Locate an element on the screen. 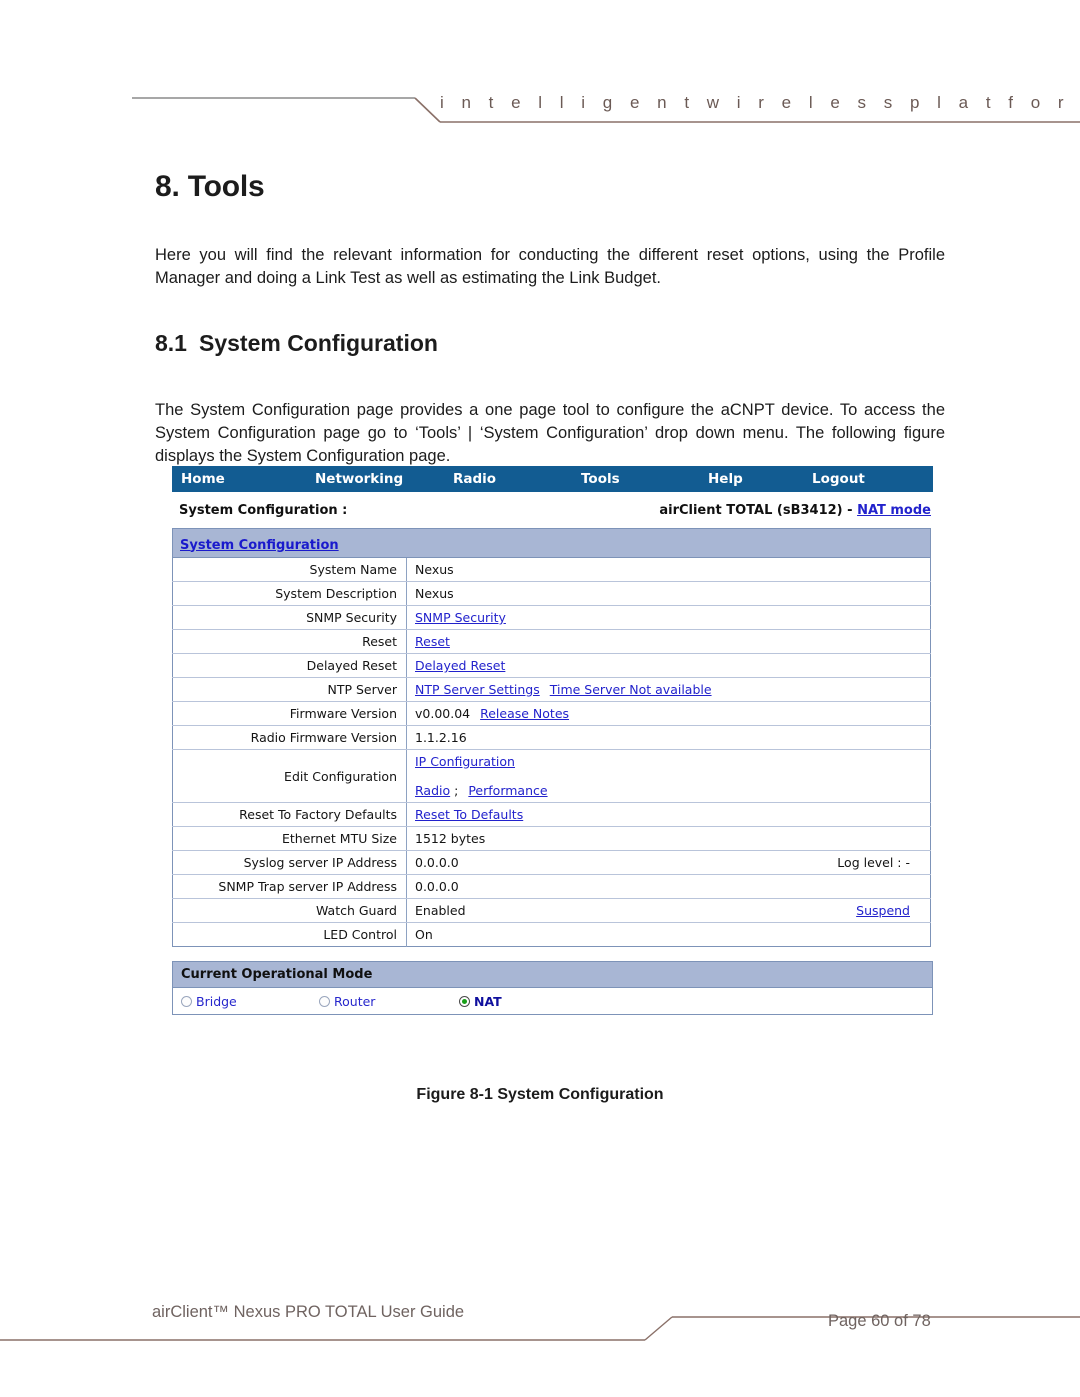  table-row: Firmware Version v0.00.04 Release Notes is located at coordinates (551, 713).